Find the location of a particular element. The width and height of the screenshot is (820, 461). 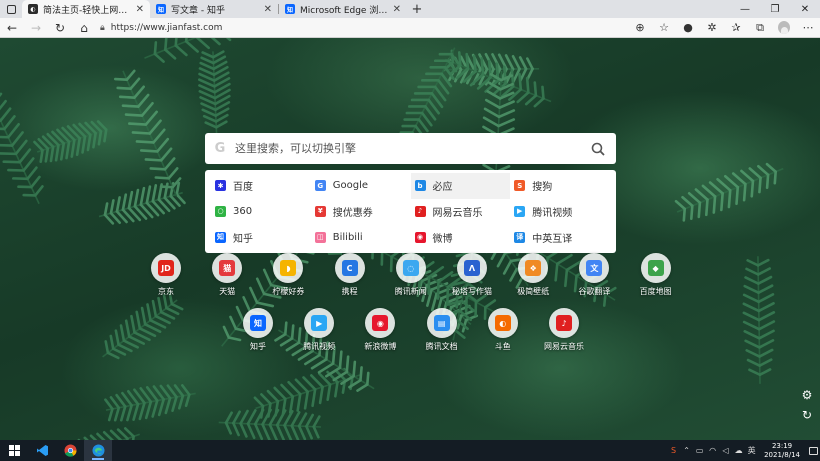

engine-video: ▶ 腾讯视频 is located at coordinates (560, 212).